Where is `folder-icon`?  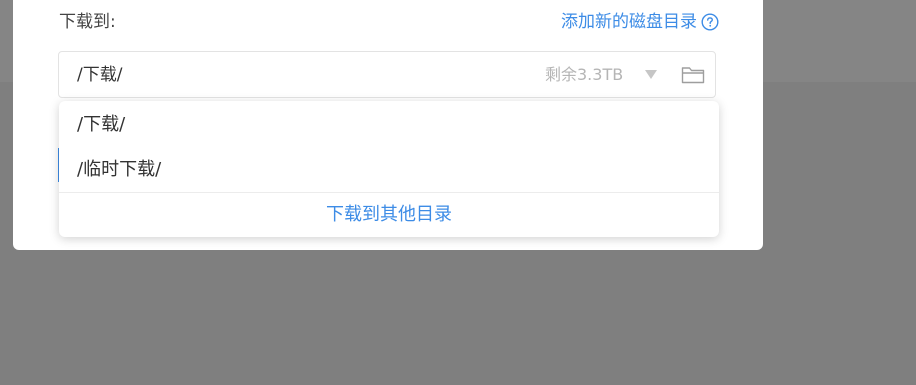 folder-icon is located at coordinates (693, 75).